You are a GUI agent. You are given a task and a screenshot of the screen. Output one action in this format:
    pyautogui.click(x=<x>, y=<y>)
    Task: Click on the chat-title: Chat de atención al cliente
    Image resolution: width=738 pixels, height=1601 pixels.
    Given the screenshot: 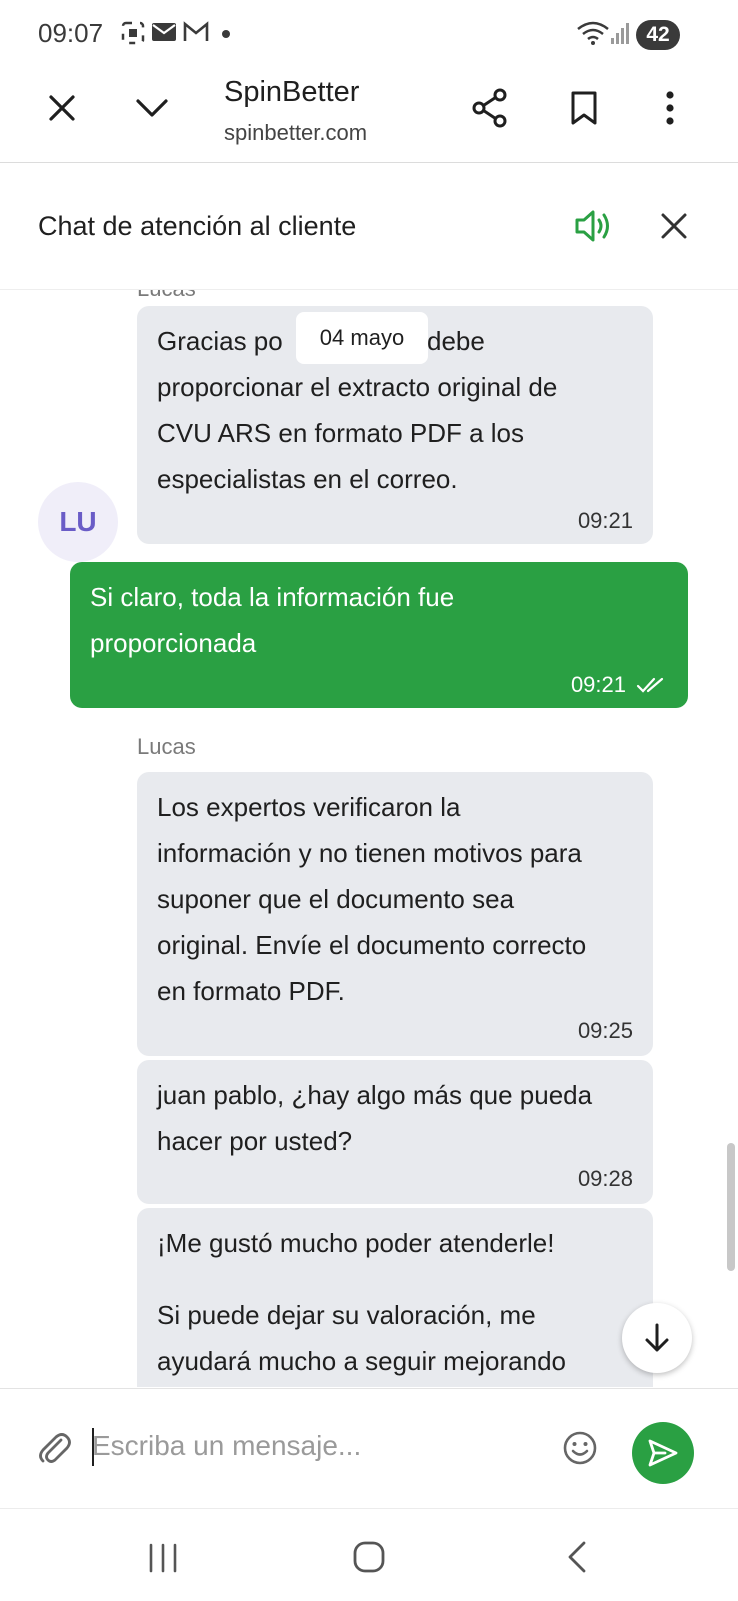 What is the action you would take?
    pyautogui.click(x=197, y=226)
    